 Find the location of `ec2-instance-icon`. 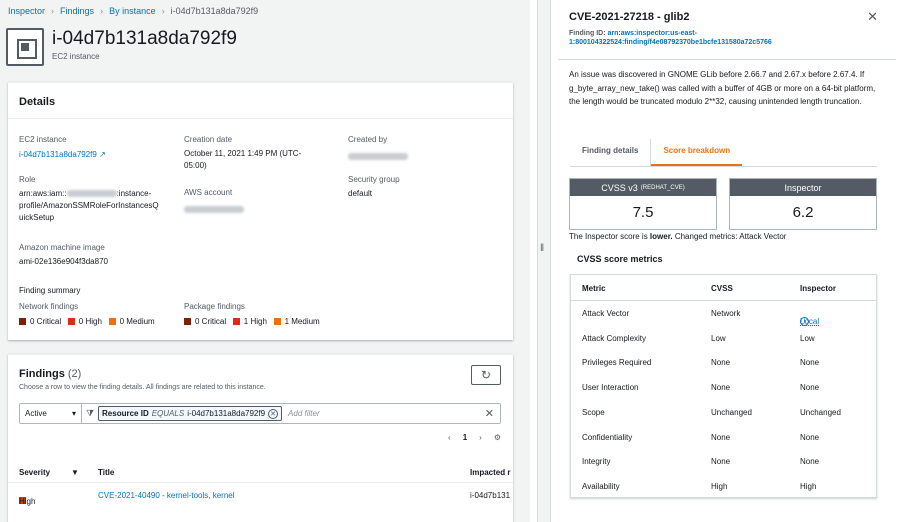

ec2-instance-icon is located at coordinates (25, 47).